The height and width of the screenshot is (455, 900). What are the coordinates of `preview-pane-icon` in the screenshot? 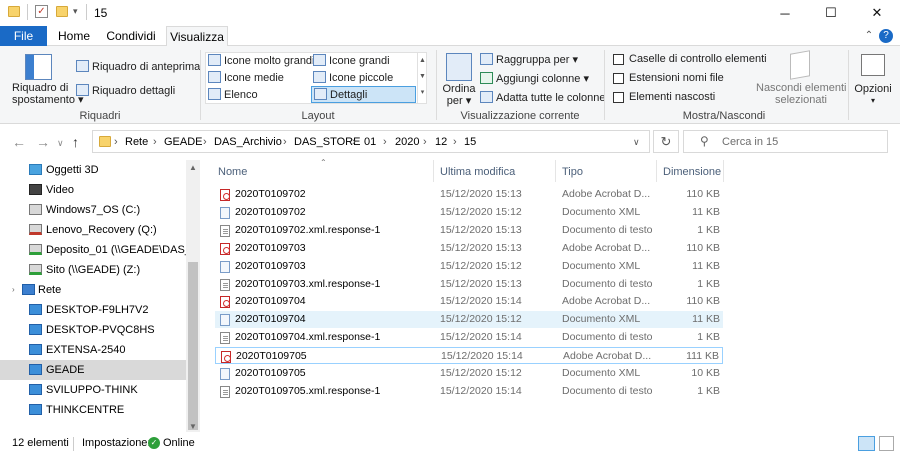 It's located at (82, 66).